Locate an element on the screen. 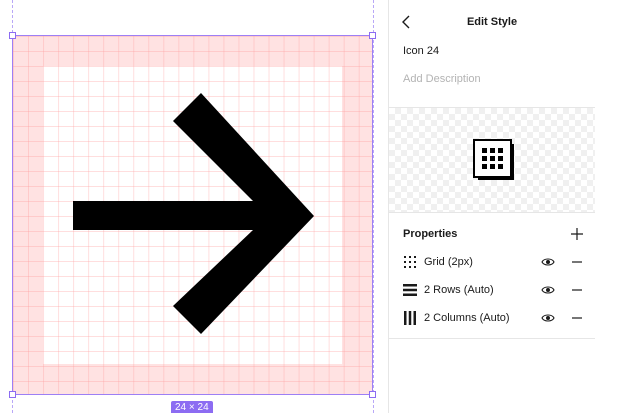  property-row-rows: 2 Rows (Auto) is located at coordinates (492, 290).